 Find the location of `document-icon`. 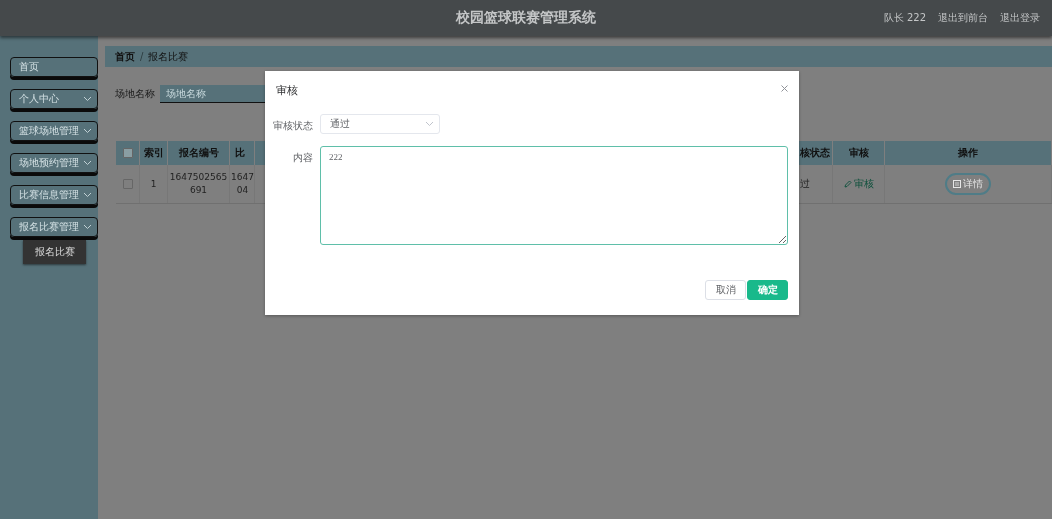

document-icon is located at coordinates (957, 184).